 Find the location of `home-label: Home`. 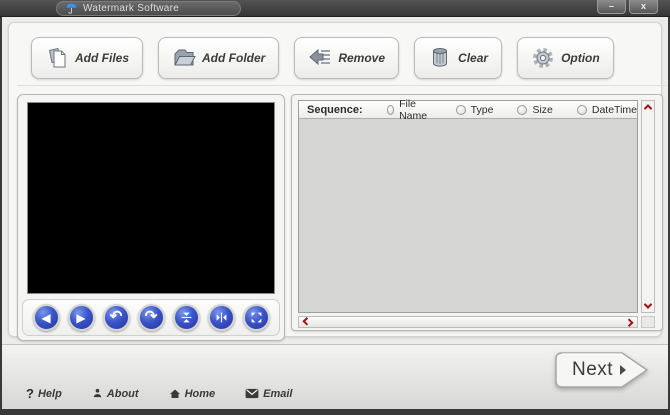

home-label: Home is located at coordinates (200, 393).